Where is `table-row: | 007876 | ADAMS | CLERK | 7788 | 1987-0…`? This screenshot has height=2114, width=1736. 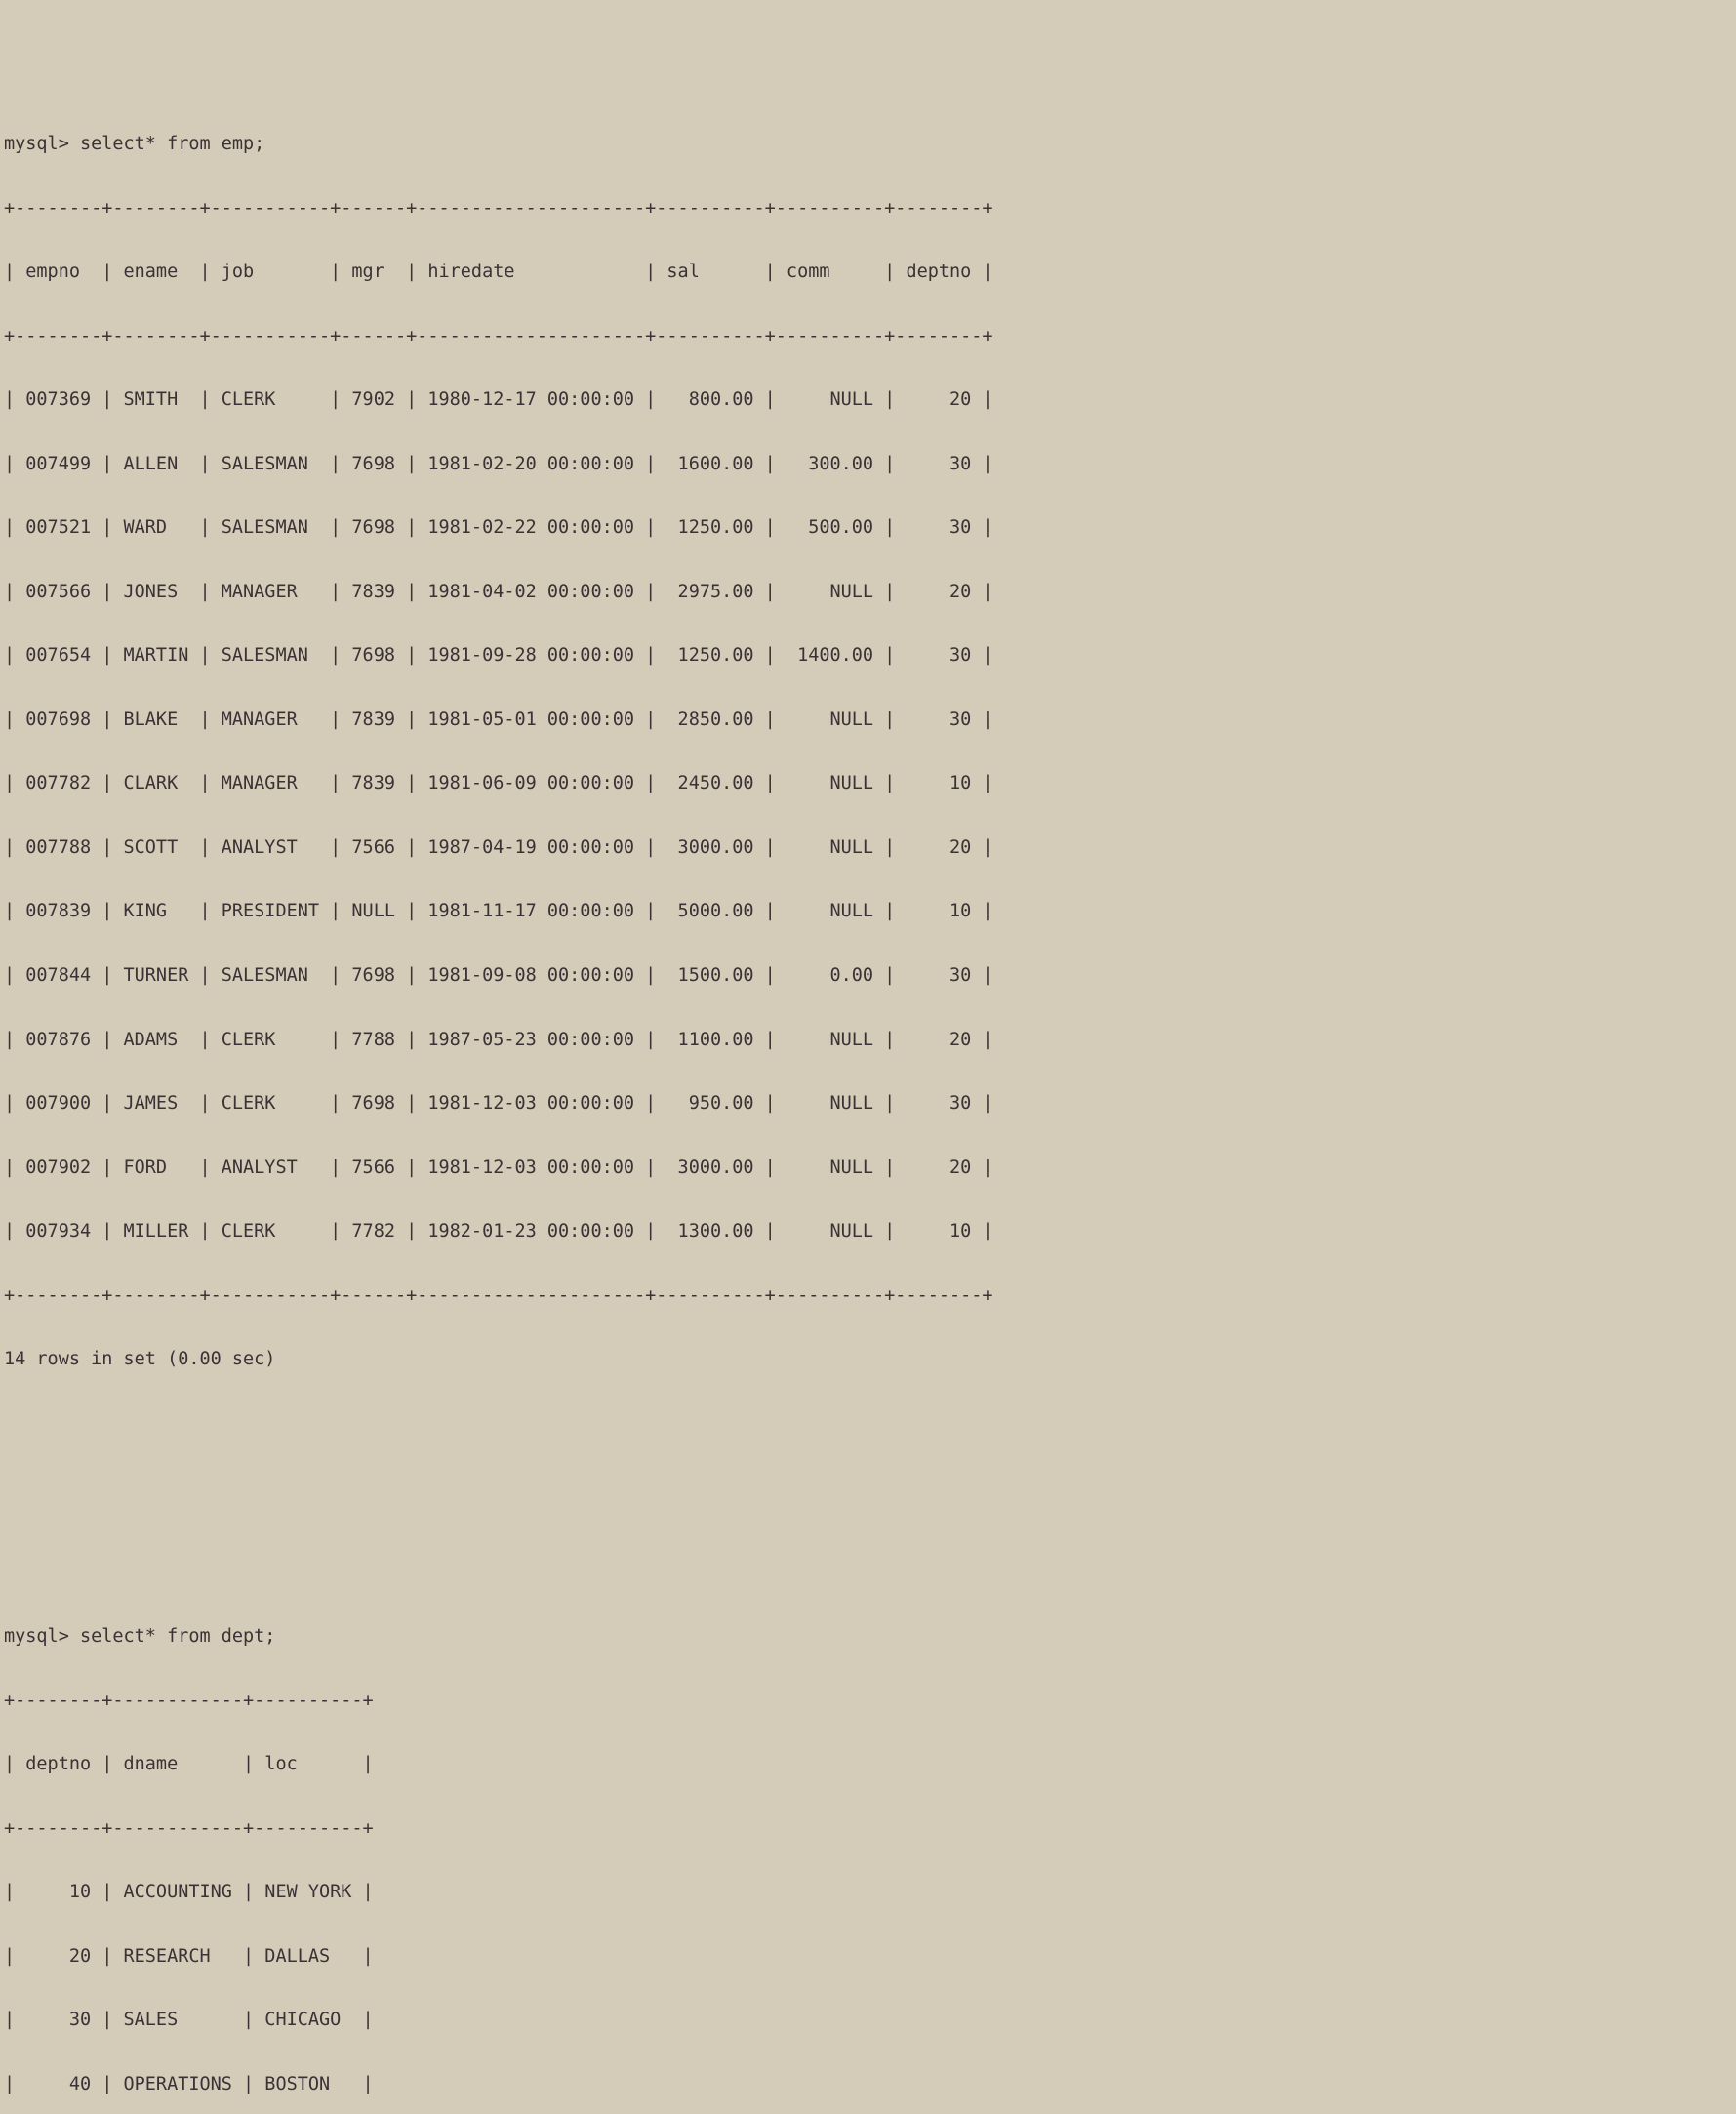
table-row: | 007876 | ADAMS | CLERK | 7788 | 1987-0… is located at coordinates (498, 1039).